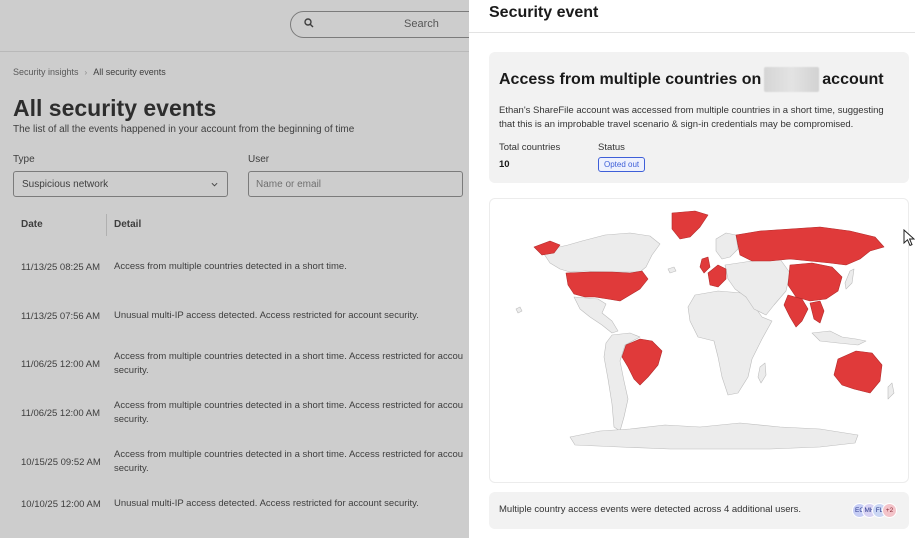 The height and width of the screenshot is (538, 915). Describe the element at coordinates (727, 246) in the screenshot. I see `map-land-scandinavia` at that location.